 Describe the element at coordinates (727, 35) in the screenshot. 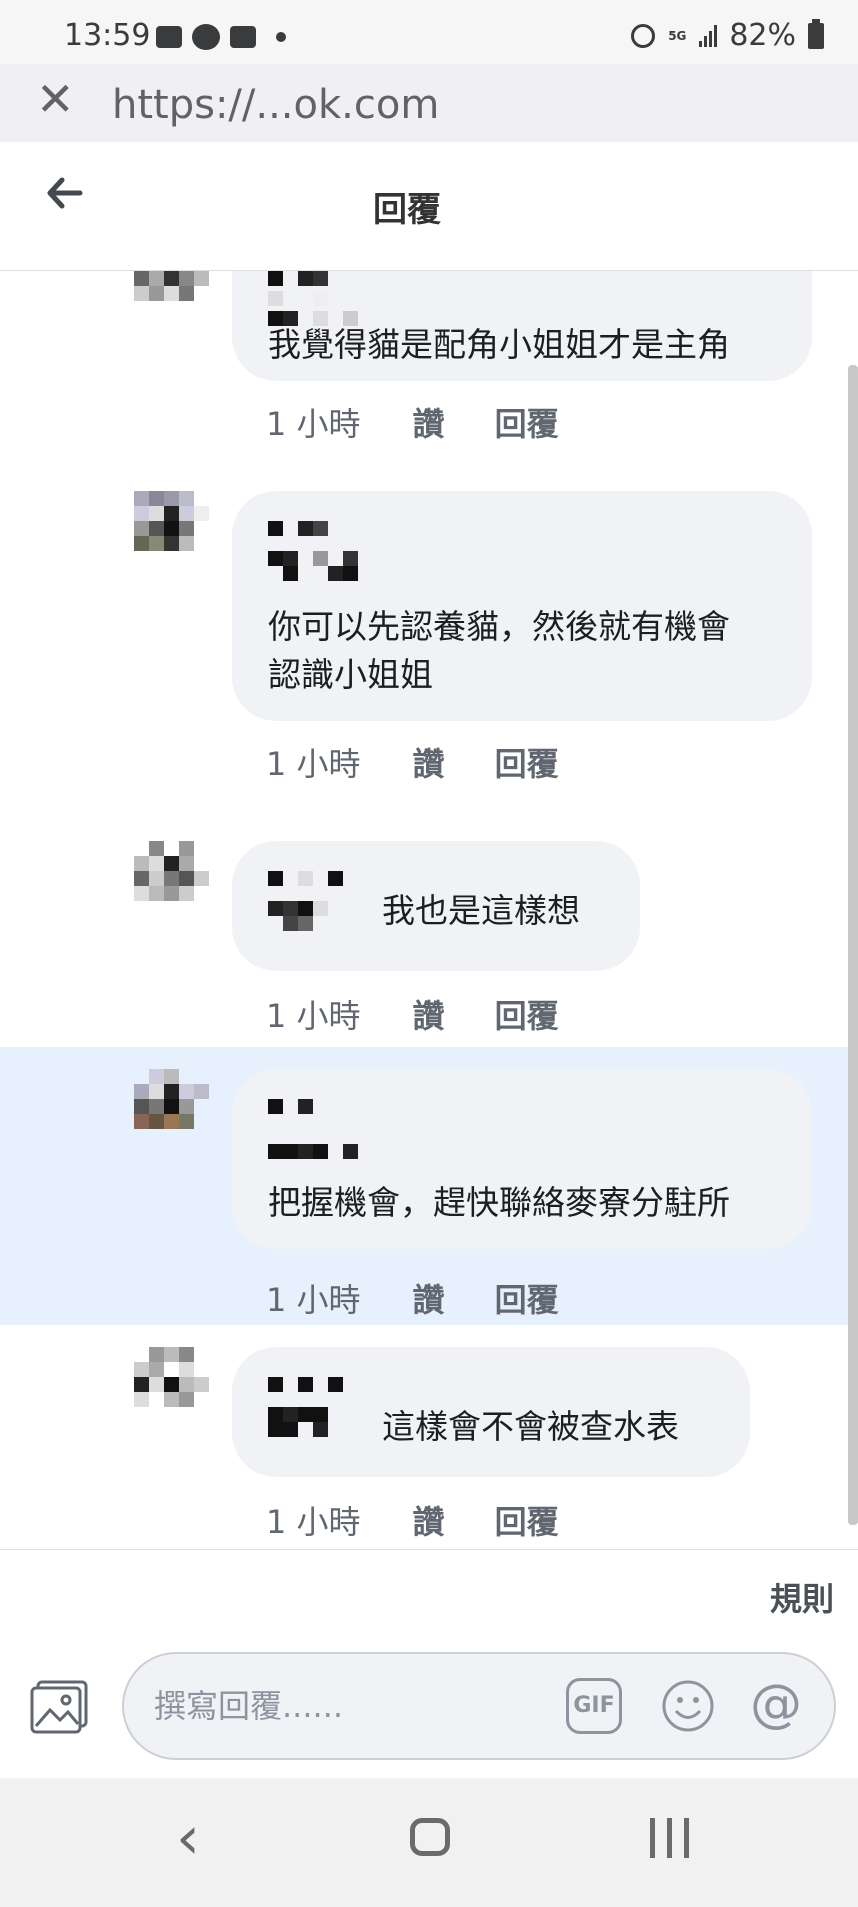

I see `system-icons: 5G 82%` at that location.